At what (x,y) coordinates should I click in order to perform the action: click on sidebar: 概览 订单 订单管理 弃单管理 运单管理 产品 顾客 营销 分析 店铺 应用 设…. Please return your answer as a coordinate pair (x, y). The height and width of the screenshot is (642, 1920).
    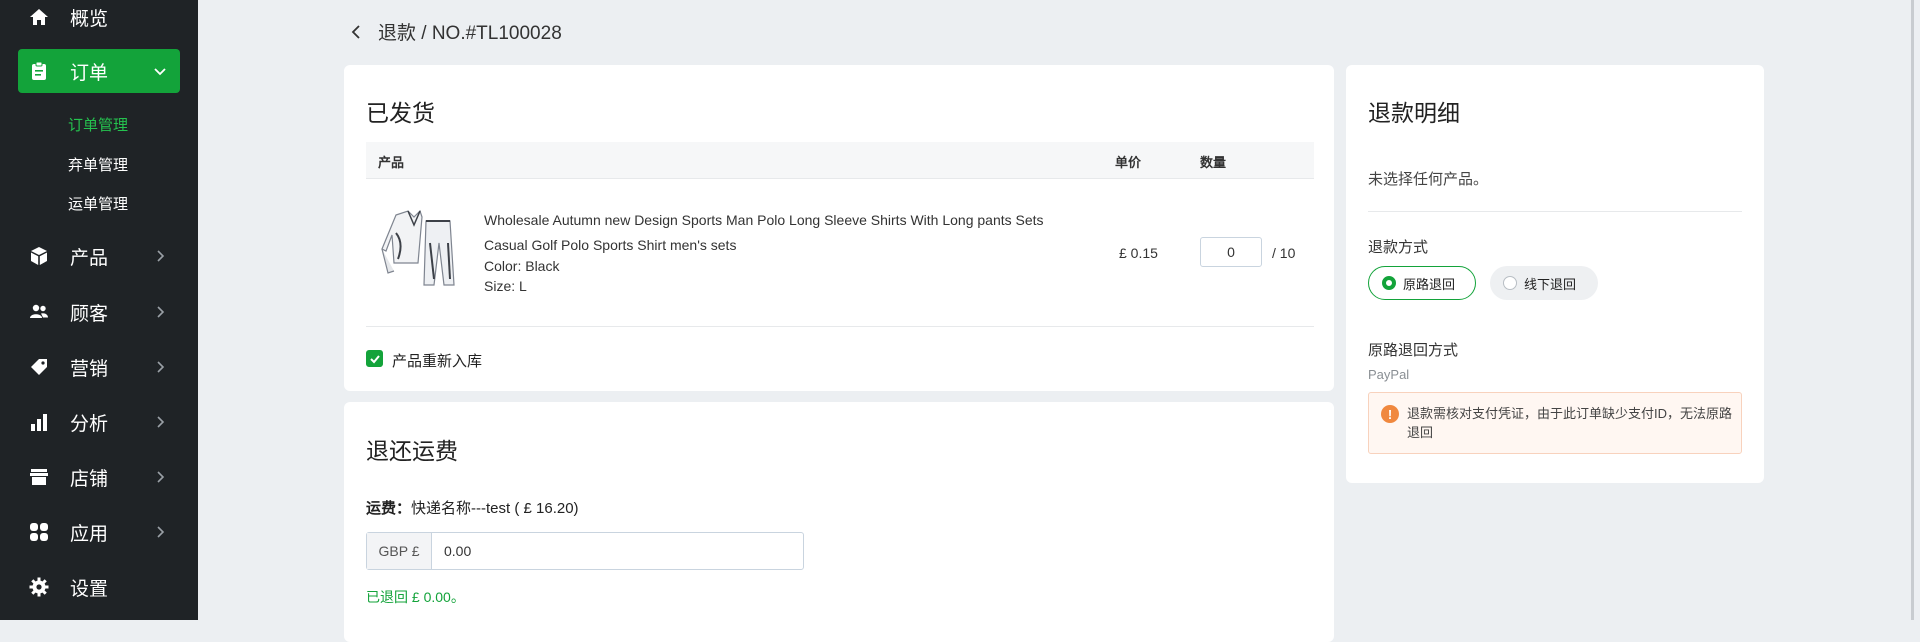
    Looking at the image, I should click on (99, 310).